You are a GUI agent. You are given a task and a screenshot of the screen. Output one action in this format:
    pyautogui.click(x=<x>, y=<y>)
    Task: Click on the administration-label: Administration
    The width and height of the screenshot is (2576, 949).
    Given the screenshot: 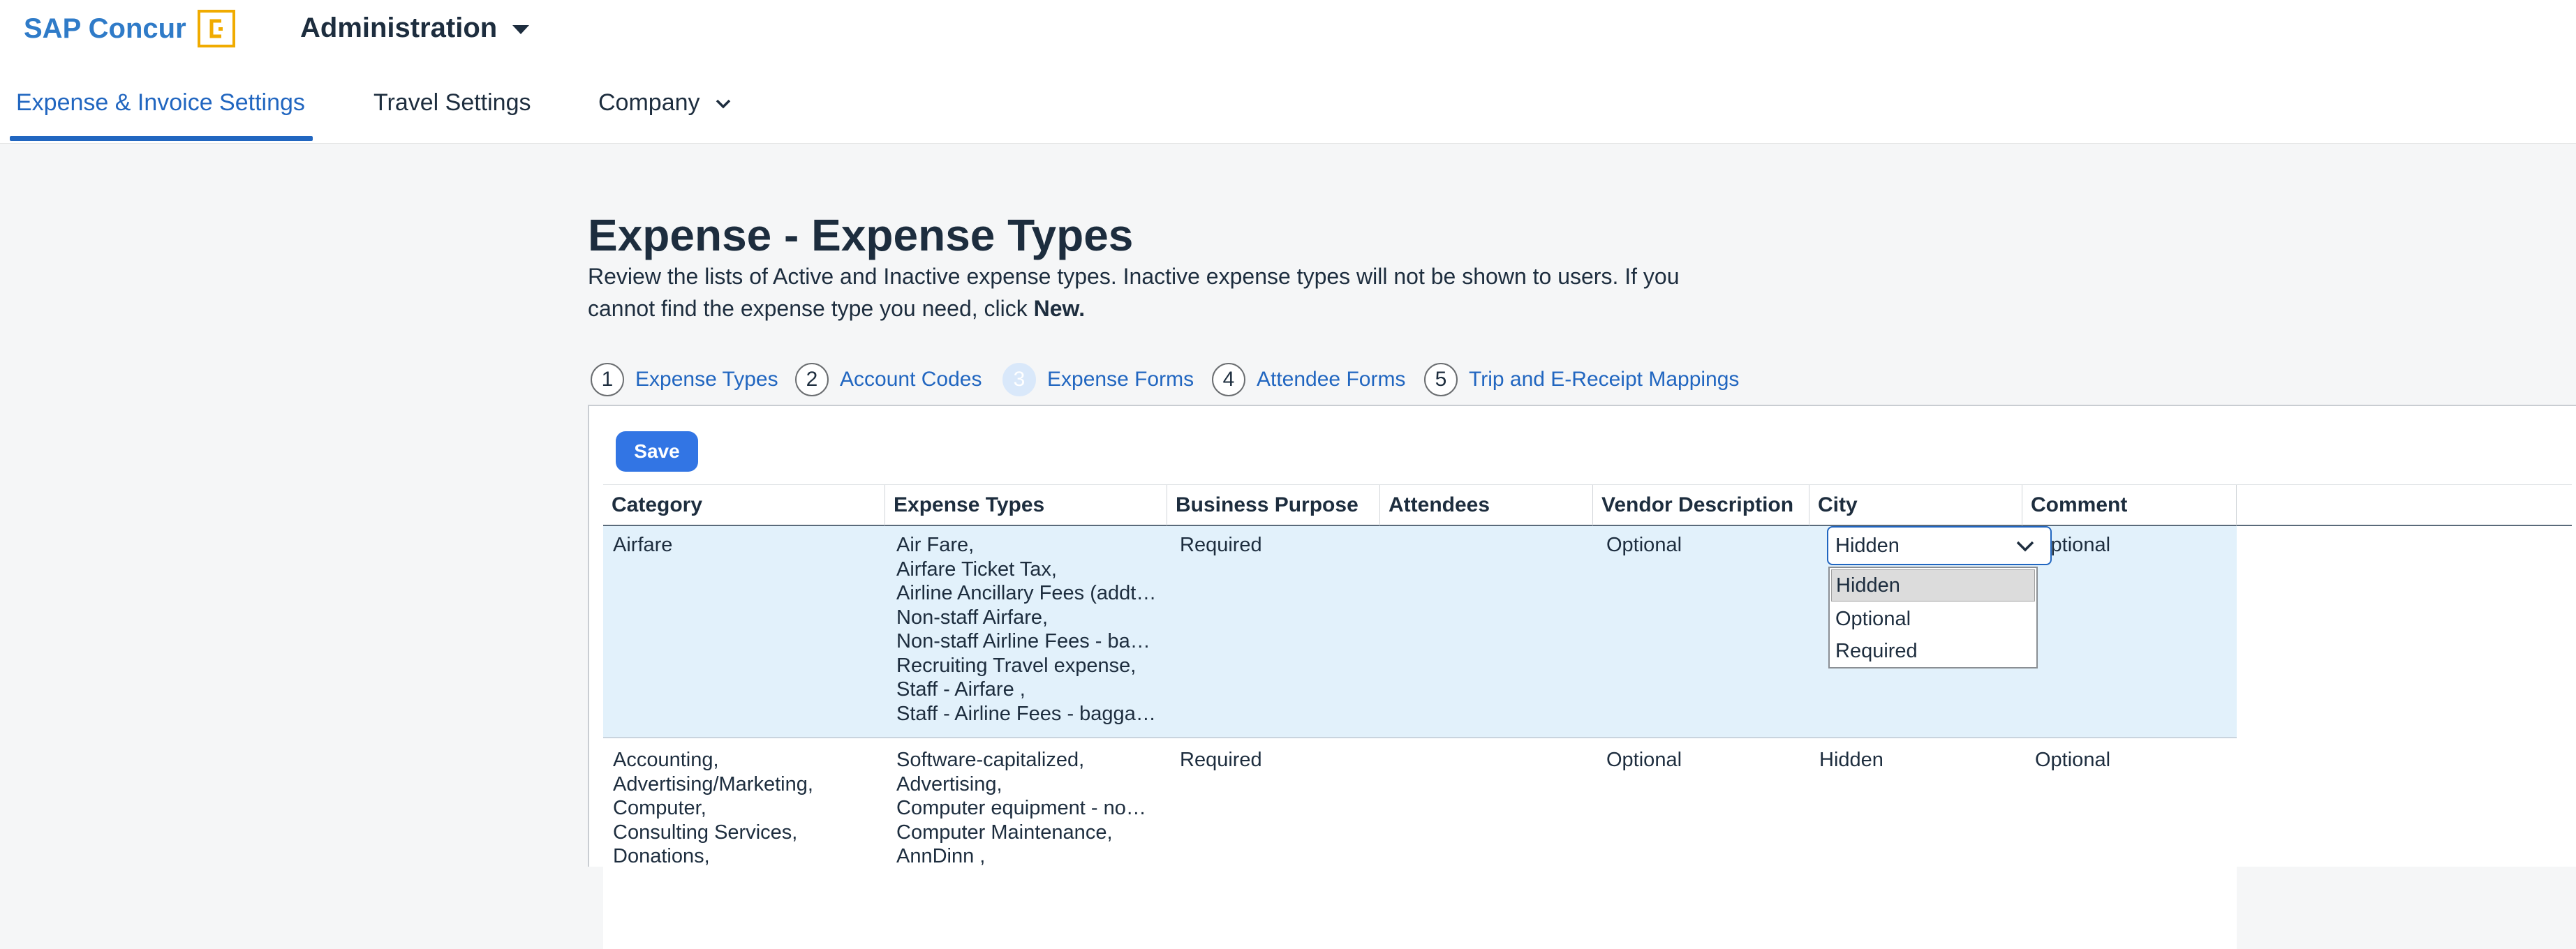 What is the action you would take?
    pyautogui.click(x=399, y=28)
    